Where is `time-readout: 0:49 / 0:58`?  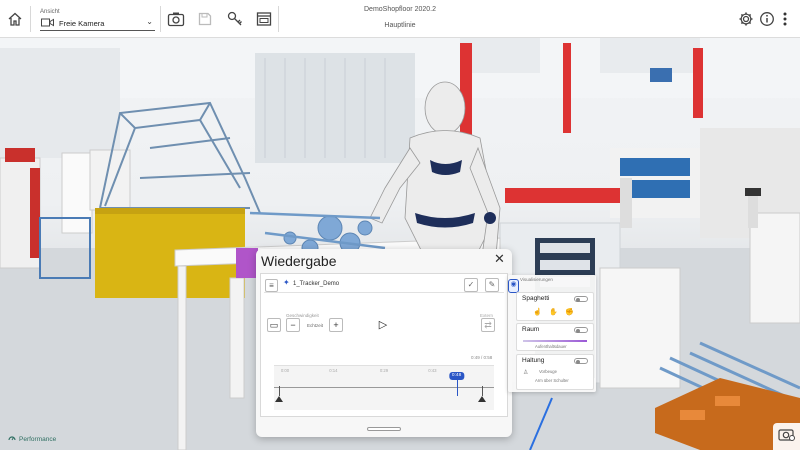
time-readout: 0:49 / 0:58 is located at coordinates (482, 357).